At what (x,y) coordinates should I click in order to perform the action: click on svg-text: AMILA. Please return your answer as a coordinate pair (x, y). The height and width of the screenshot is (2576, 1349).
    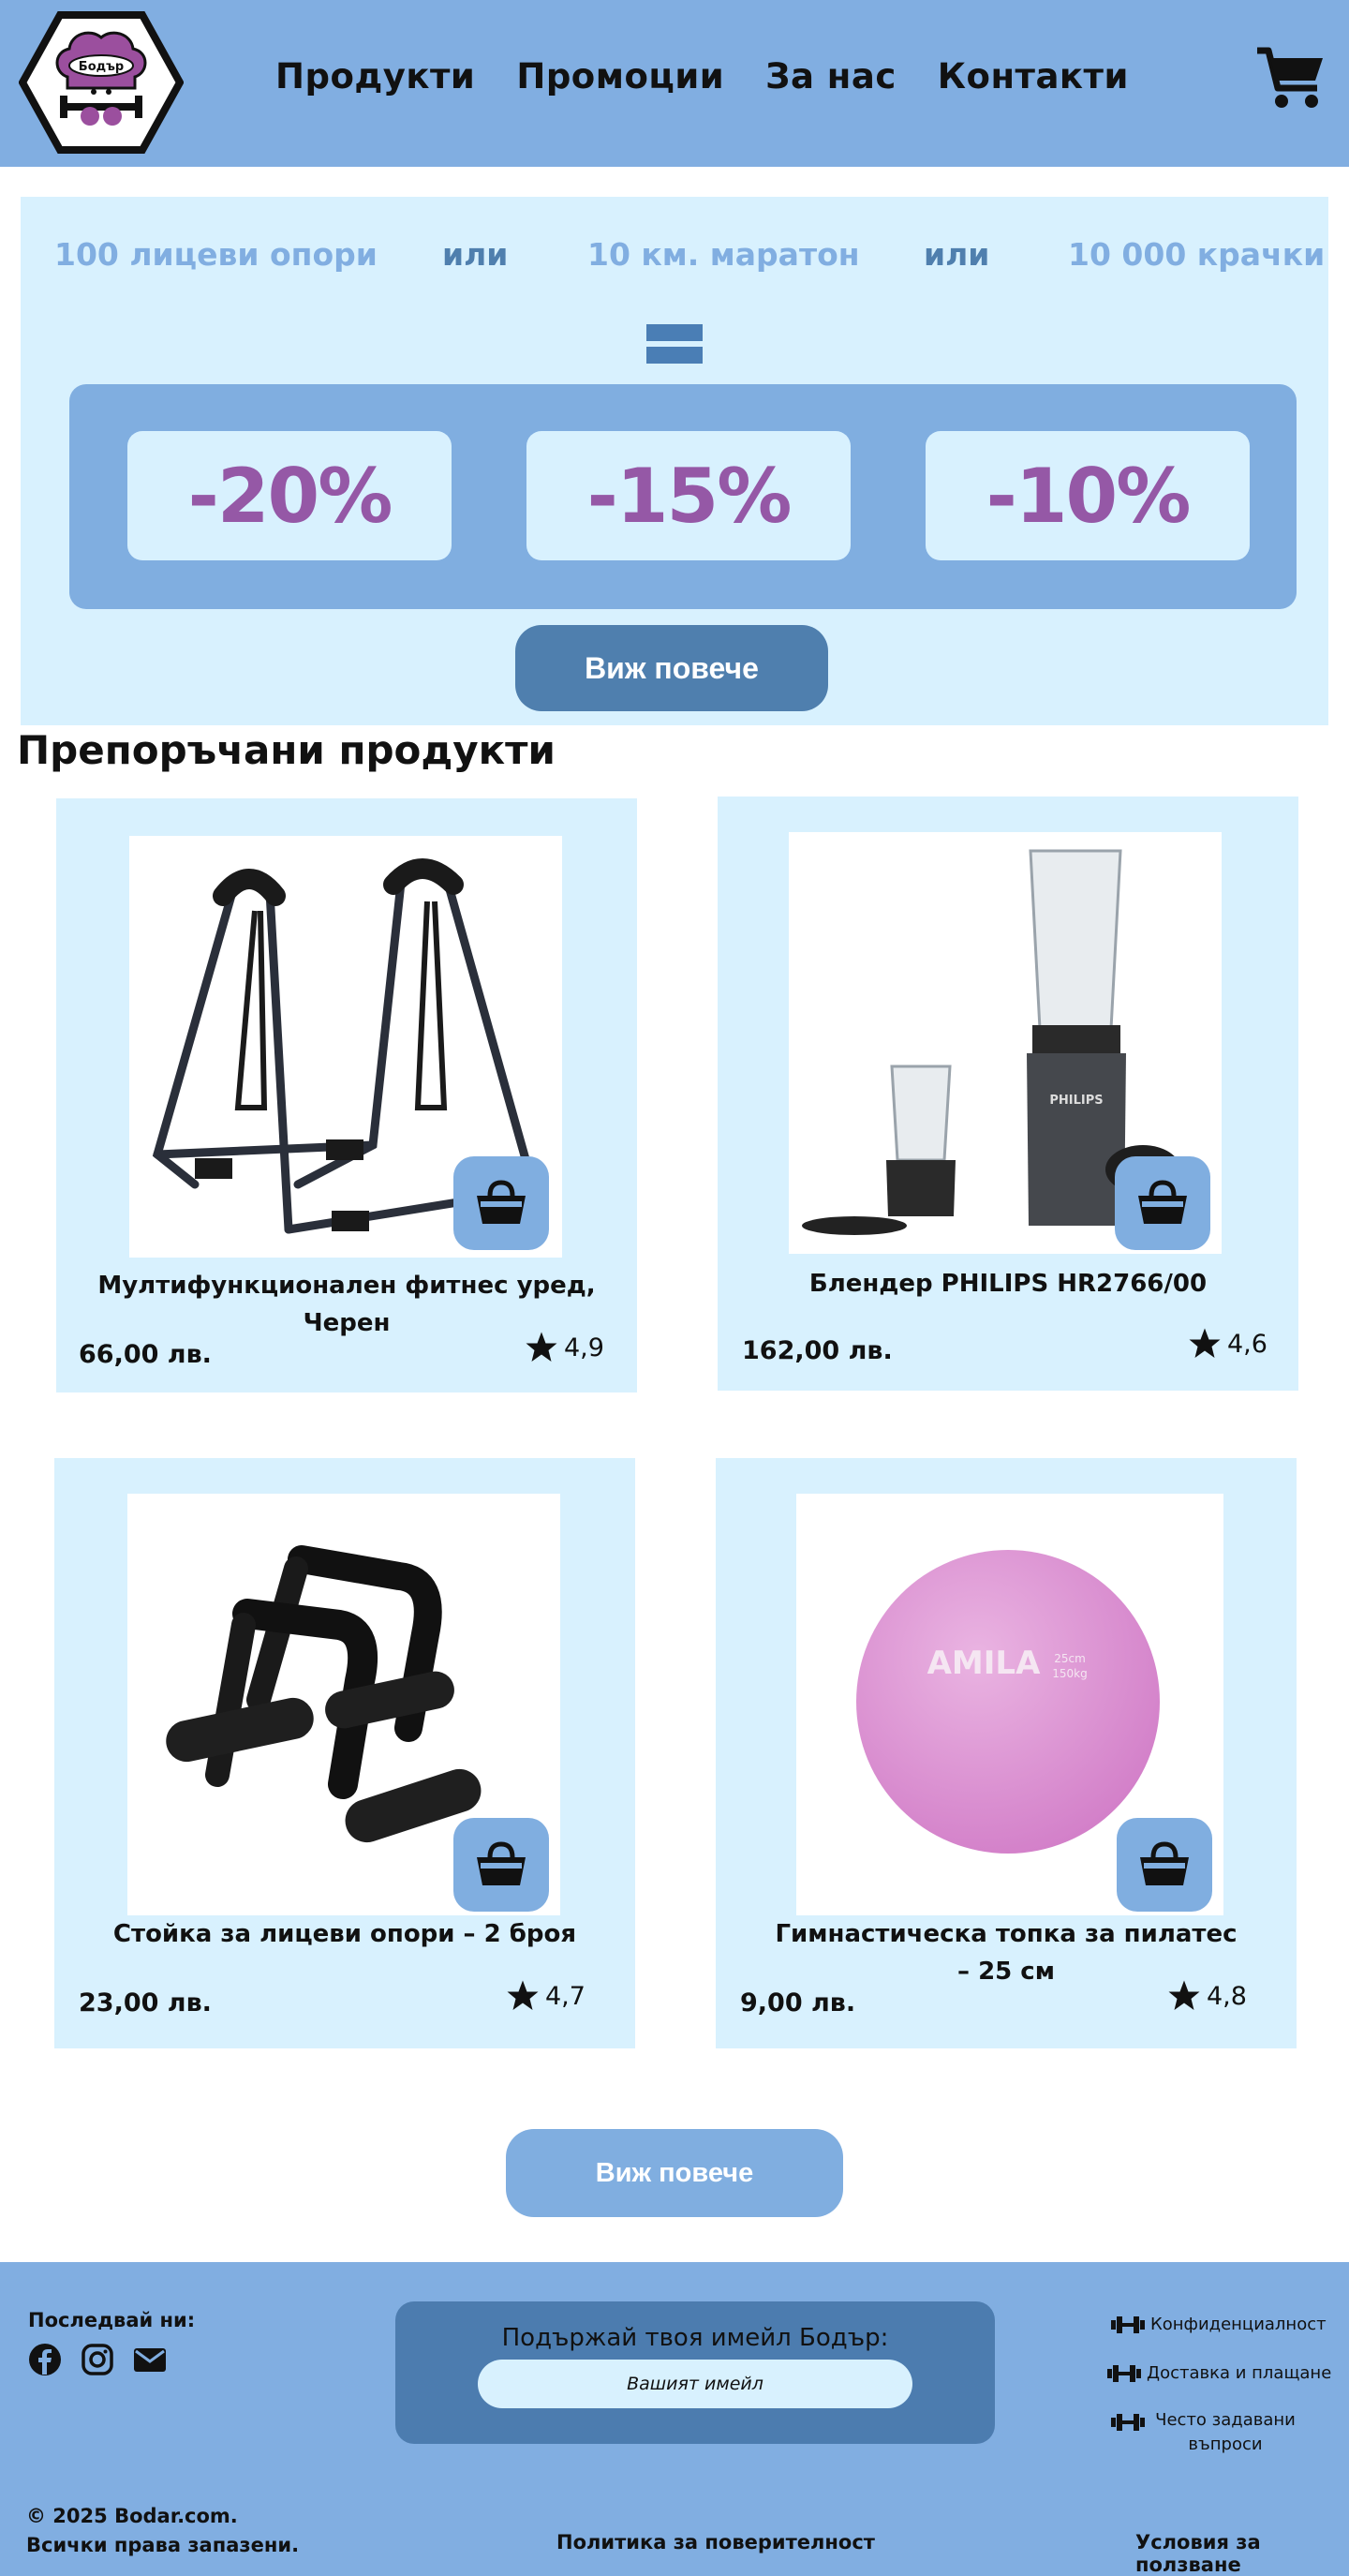
    Looking at the image, I should click on (984, 1663).